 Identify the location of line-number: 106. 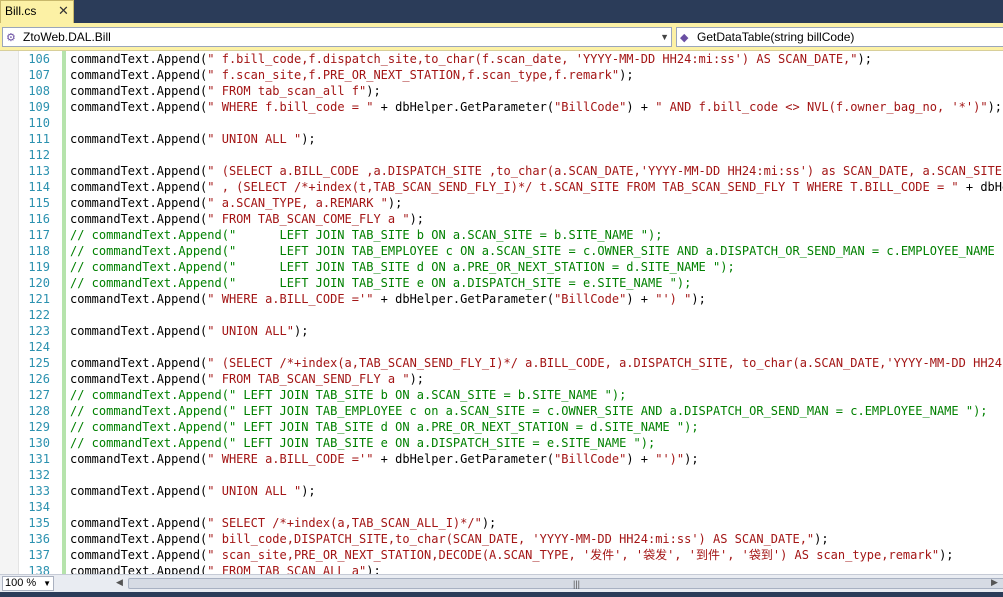
(39, 59).